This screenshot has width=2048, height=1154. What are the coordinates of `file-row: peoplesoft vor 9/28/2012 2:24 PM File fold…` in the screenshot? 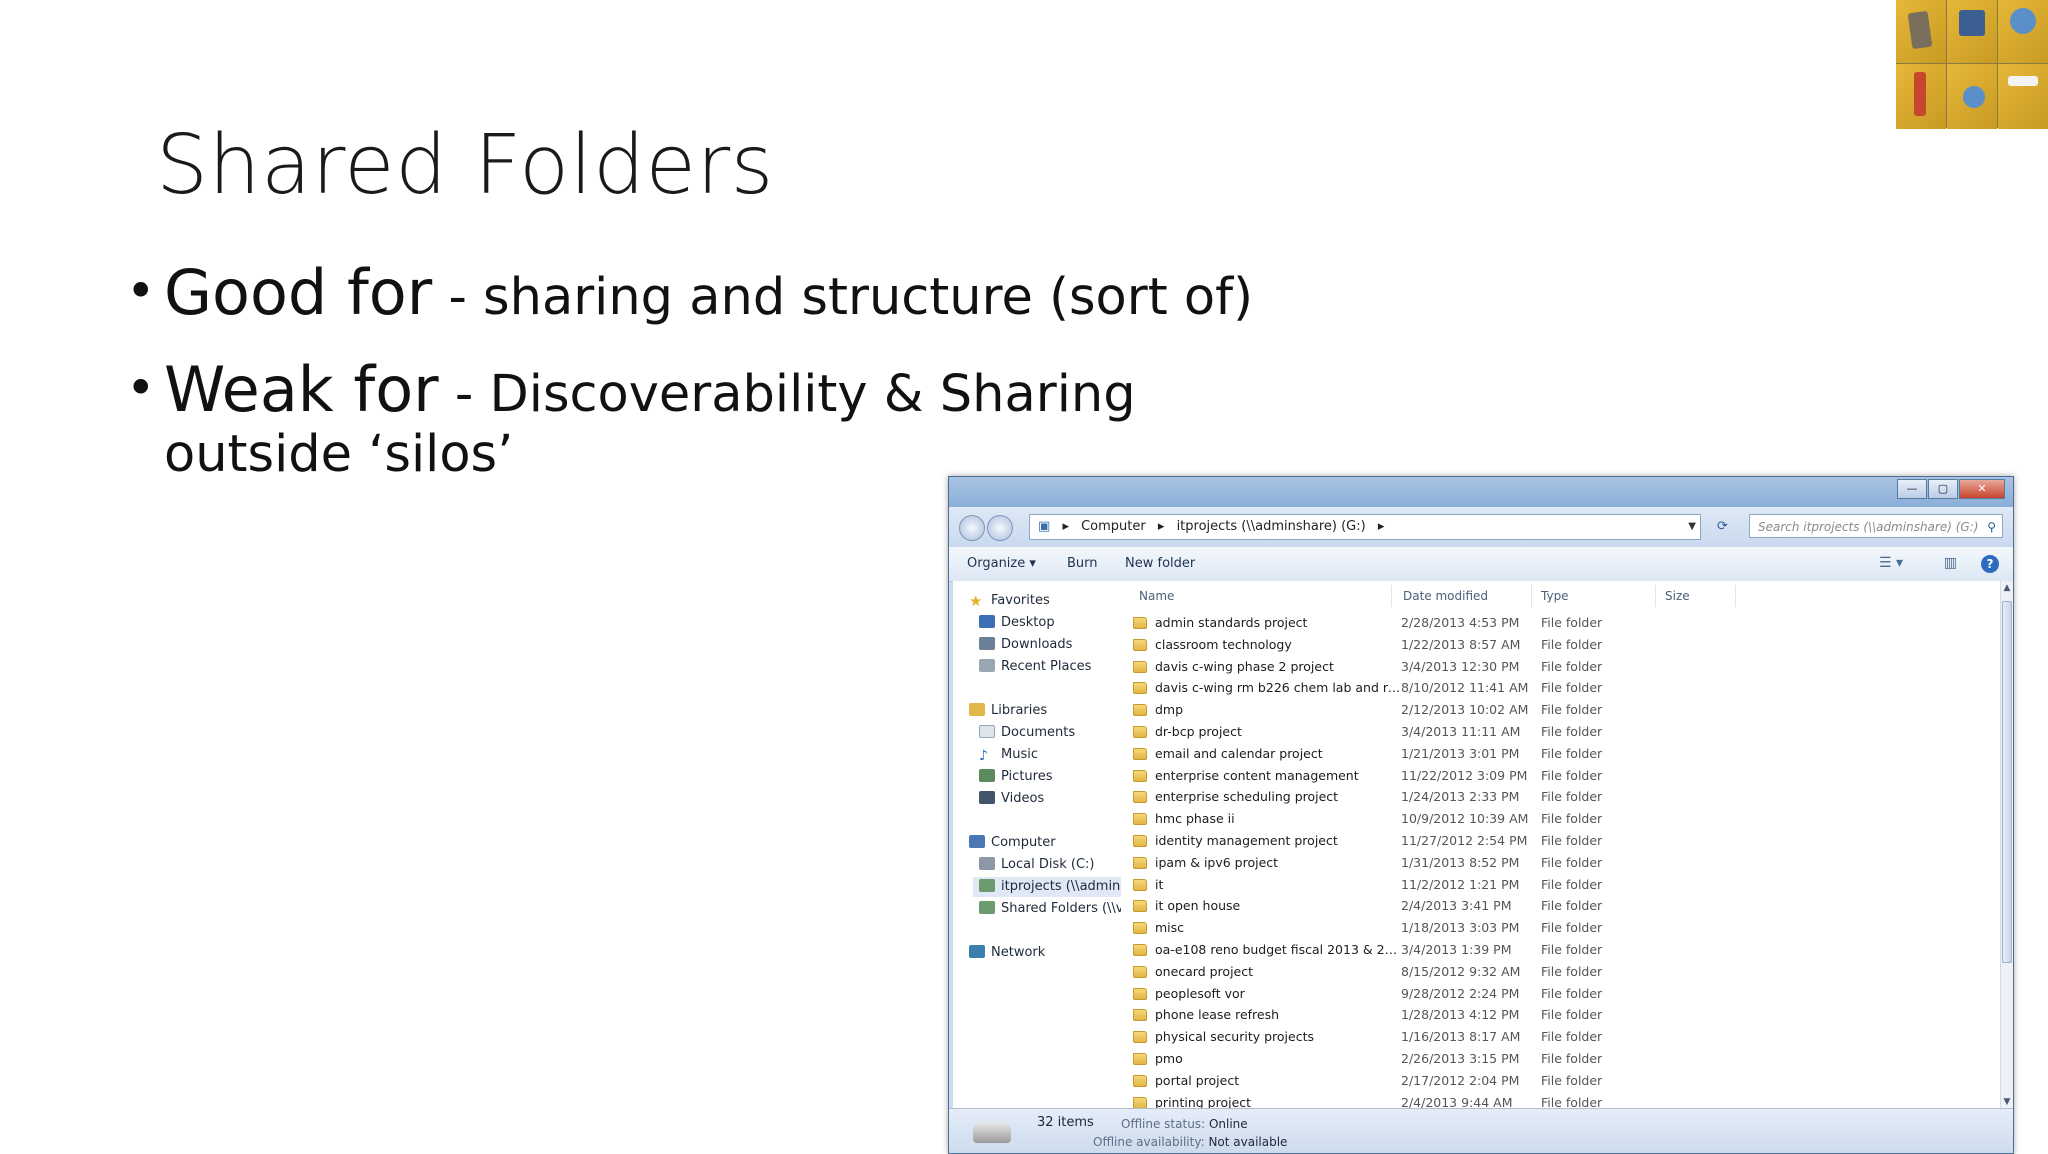 It's located at (1562, 994).